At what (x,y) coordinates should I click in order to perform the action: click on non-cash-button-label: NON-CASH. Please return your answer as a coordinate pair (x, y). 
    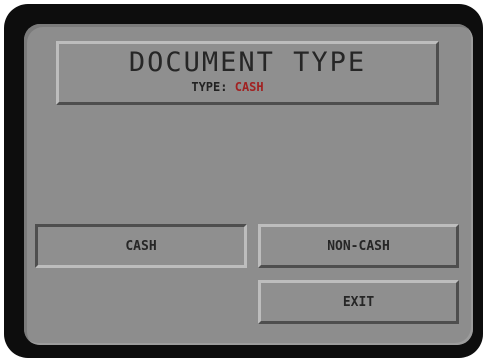
    Looking at the image, I should click on (358, 246).